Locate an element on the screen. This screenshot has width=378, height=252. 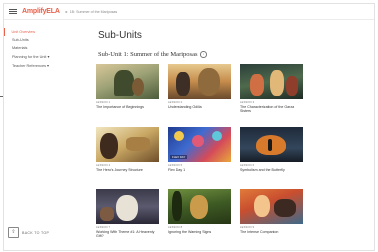
subunit-title-text: Sub-Unit 1: Summer of the Mariposas is located at coordinates (148, 54).